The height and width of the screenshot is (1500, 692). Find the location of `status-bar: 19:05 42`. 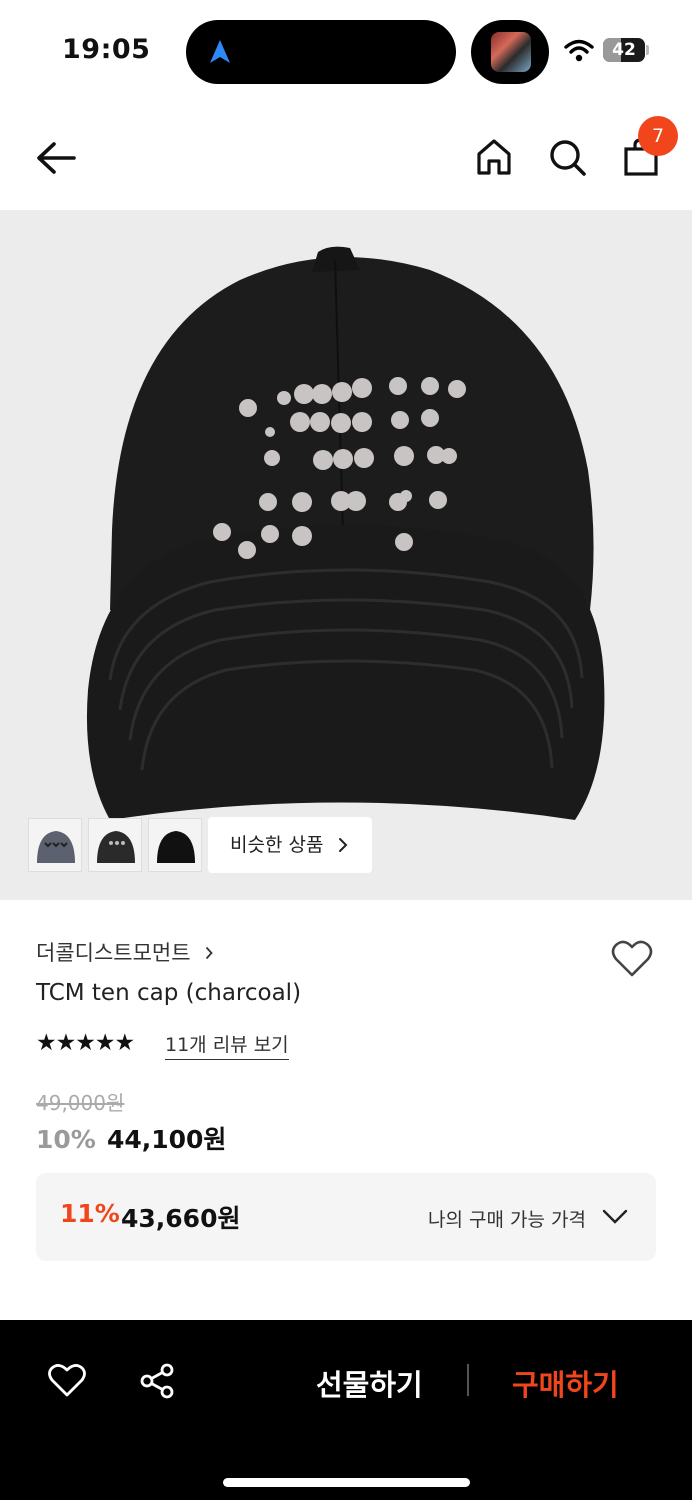

status-bar: 19:05 42 is located at coordinates (346, 50).